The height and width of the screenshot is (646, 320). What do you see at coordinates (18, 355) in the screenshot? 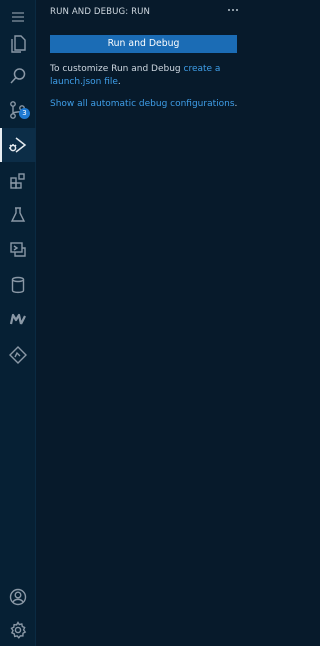
I see `deploy-icon` at bounding box center [18, 355].